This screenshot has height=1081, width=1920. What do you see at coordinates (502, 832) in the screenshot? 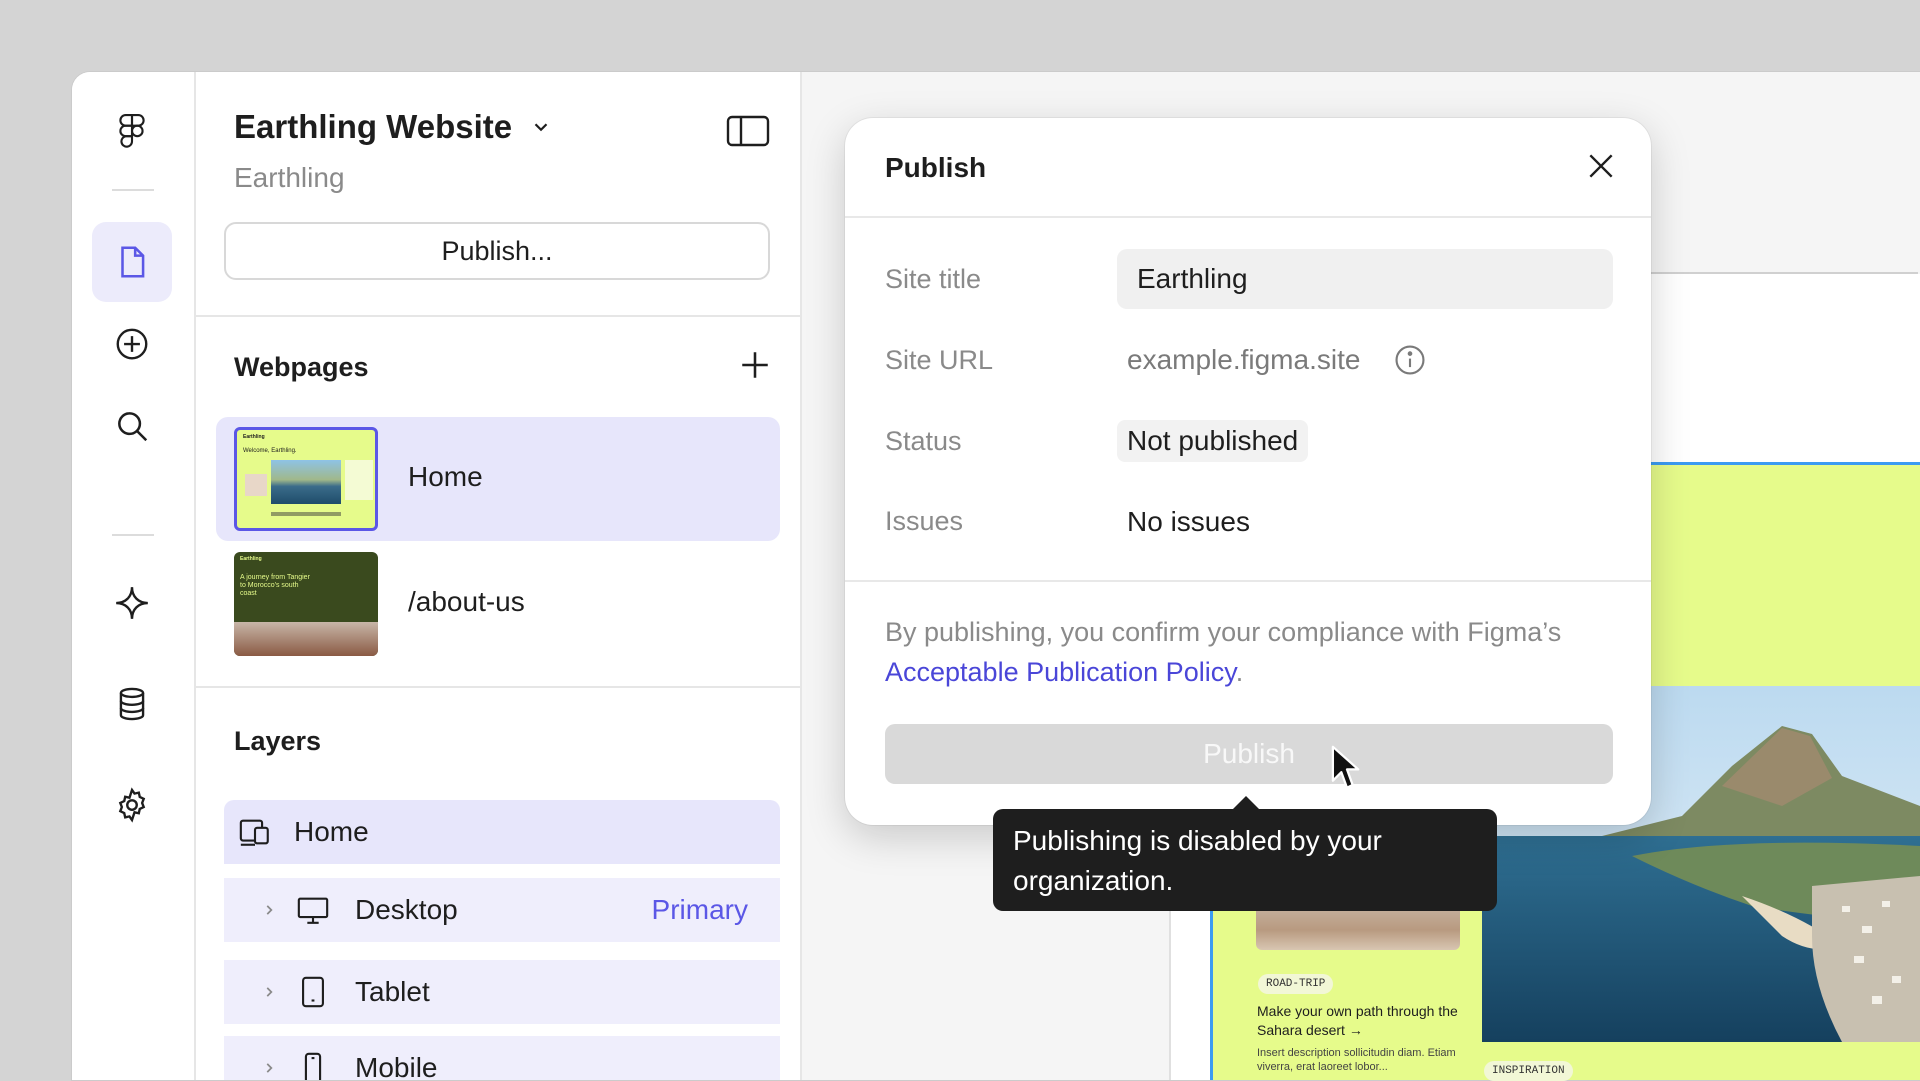
I see `layer-row-home: Home` at bounding box center [502, 832].